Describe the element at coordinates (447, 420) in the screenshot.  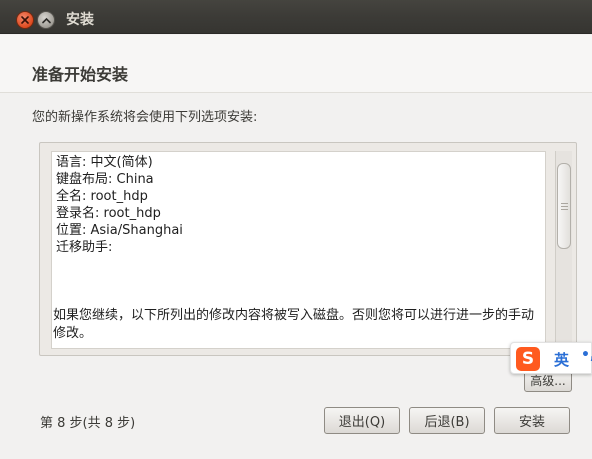
I see `back-button: 后退(B)` at that location.